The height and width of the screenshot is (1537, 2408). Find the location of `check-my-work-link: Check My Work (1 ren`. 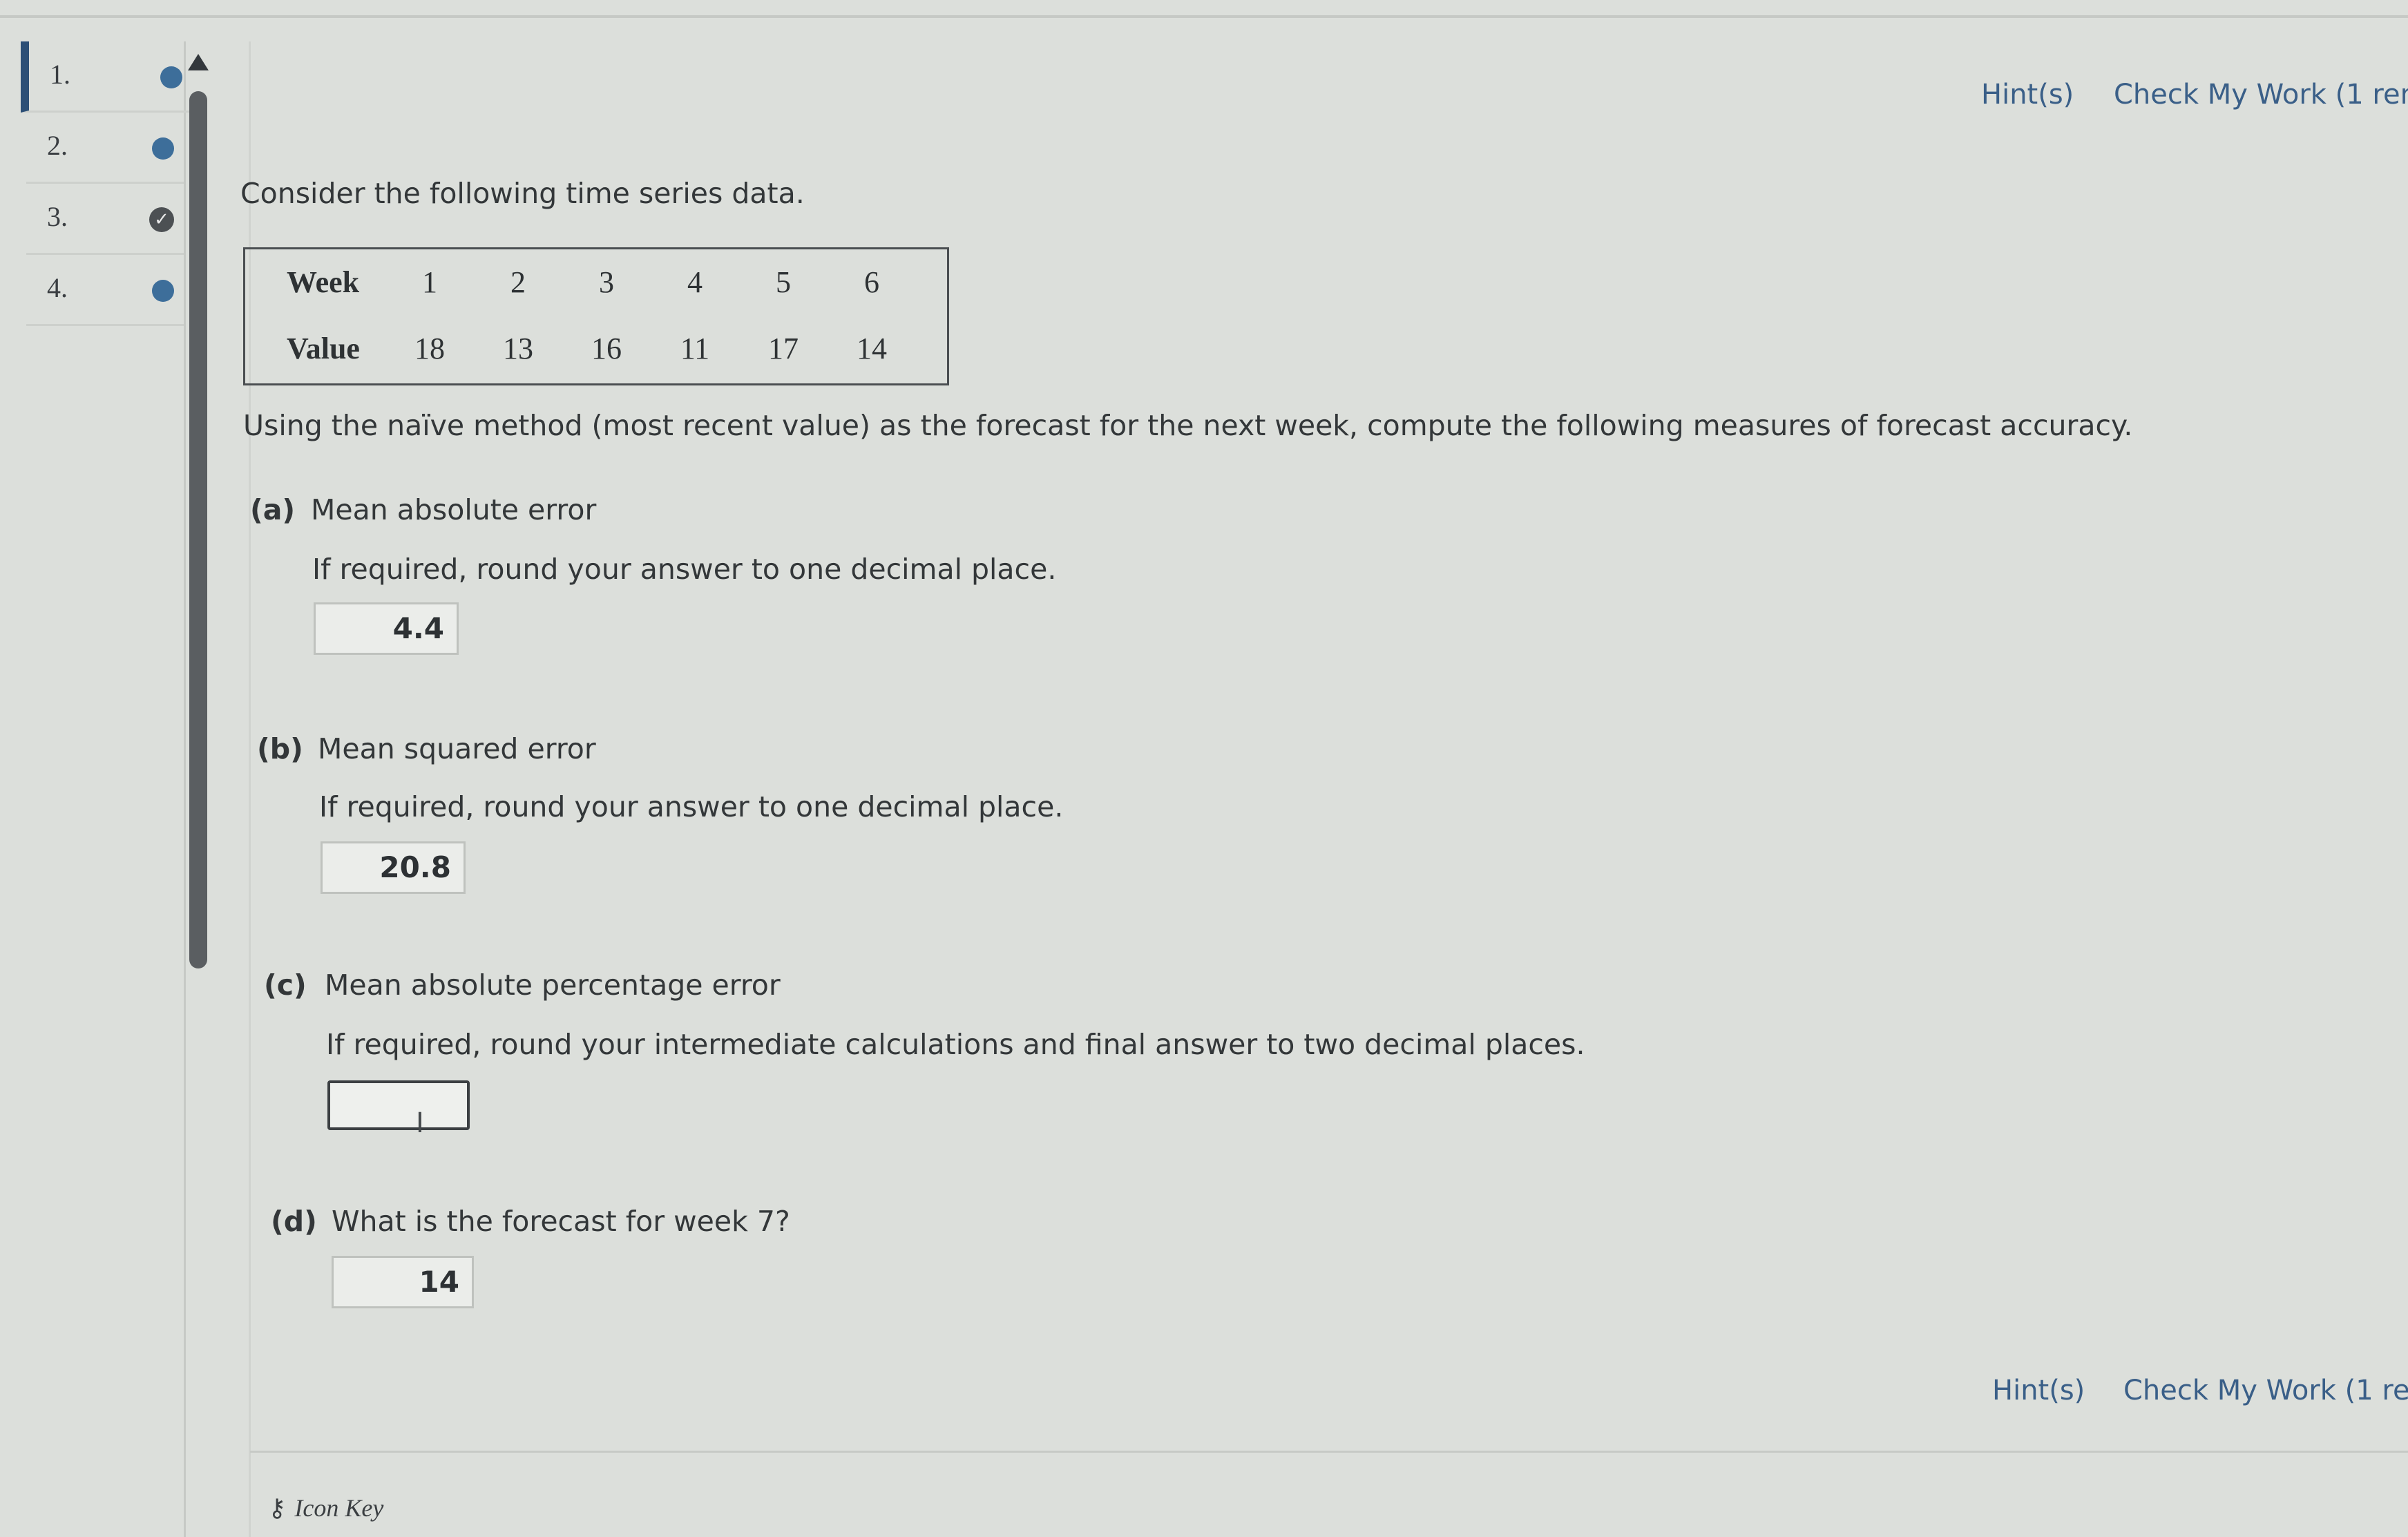

check-my-work-link: Check My Work (1 ren is located at coordinates (2261, 95).